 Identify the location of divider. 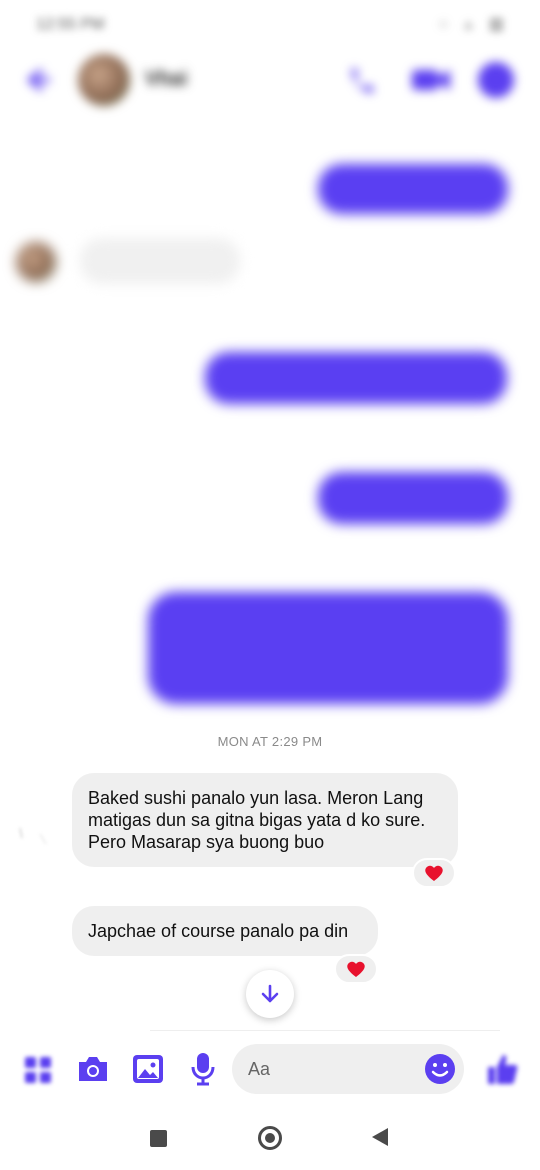
(325, 1030).